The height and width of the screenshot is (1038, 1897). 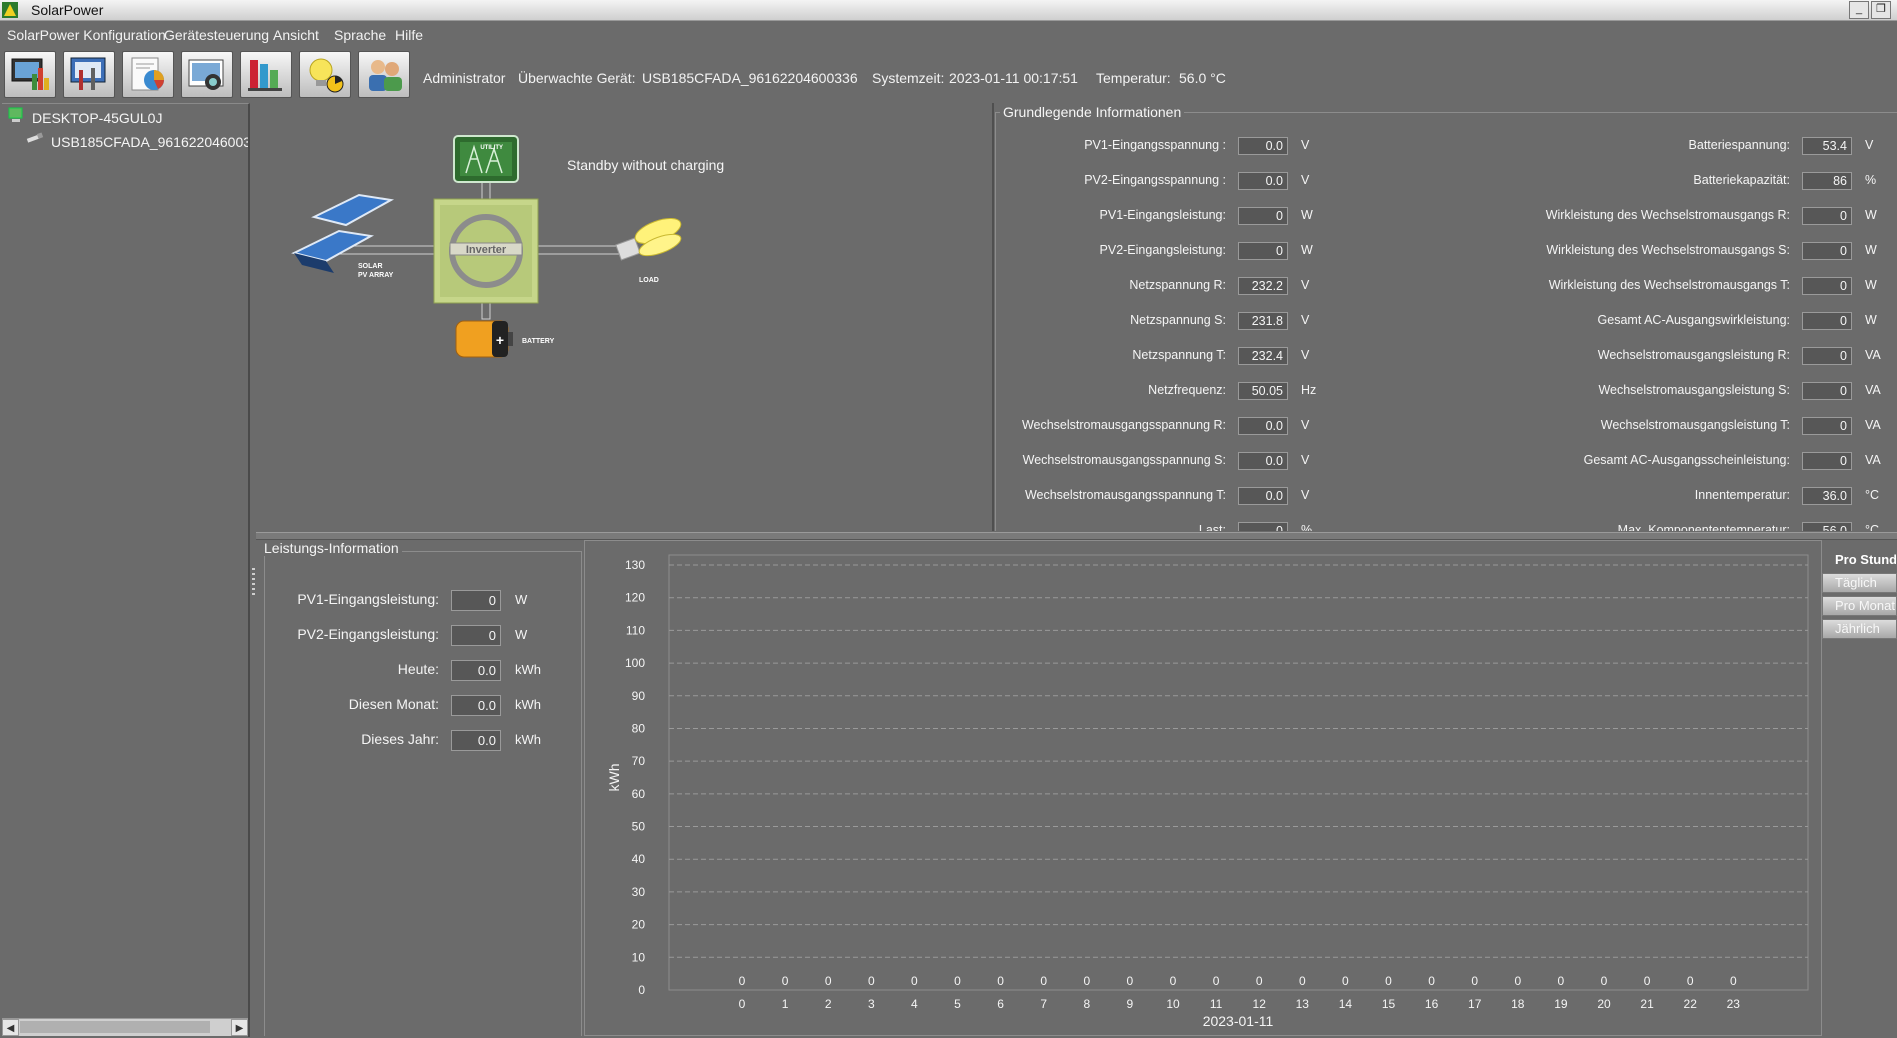 I want to click on x-tick-label: 0, so click(x=742, y=1004).